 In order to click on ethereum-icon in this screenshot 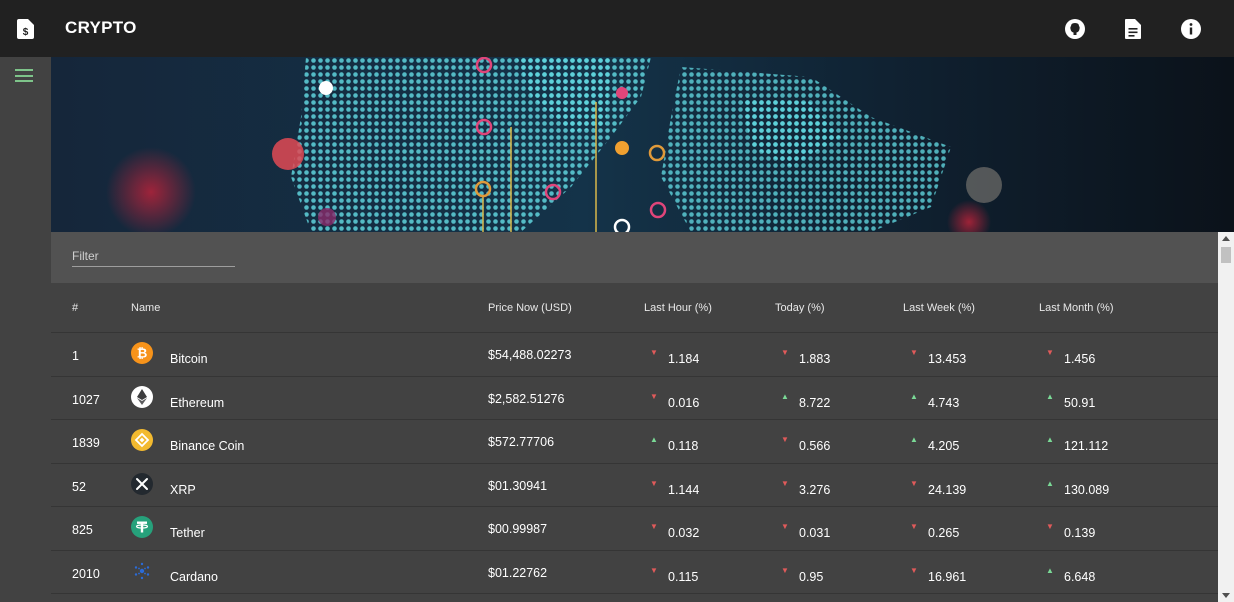, I will do `click(142, 396)`.